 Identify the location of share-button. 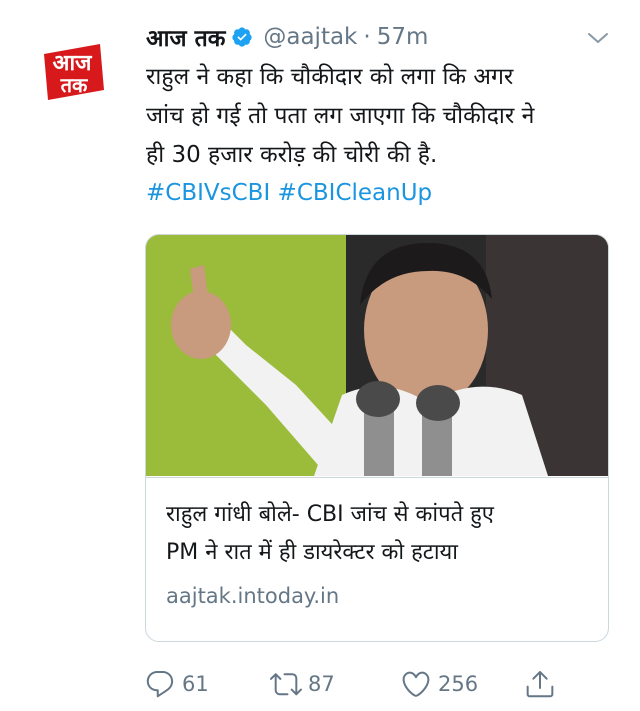
(540, 684).